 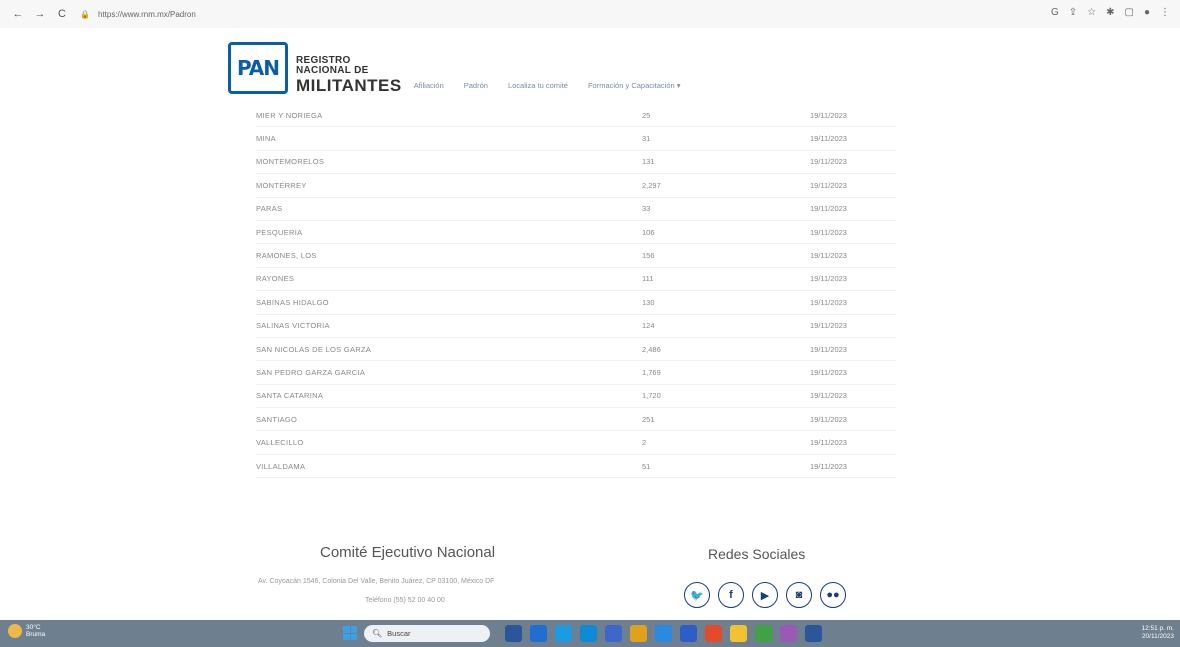 I want to click on twitter-icon: 🐦, so click(x=697, y=595).